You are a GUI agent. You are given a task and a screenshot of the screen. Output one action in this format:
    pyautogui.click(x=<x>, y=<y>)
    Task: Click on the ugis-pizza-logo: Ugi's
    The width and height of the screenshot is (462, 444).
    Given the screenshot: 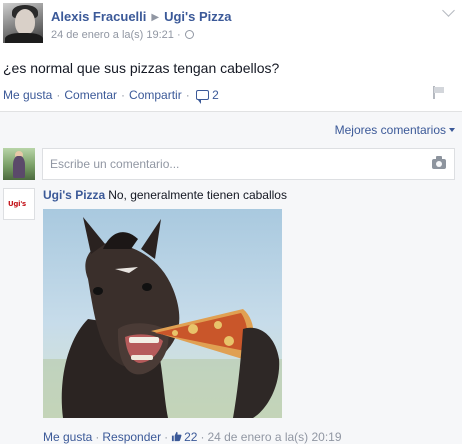 What is the action you would take?
    pyautogui.click(x=17, y=204)
    